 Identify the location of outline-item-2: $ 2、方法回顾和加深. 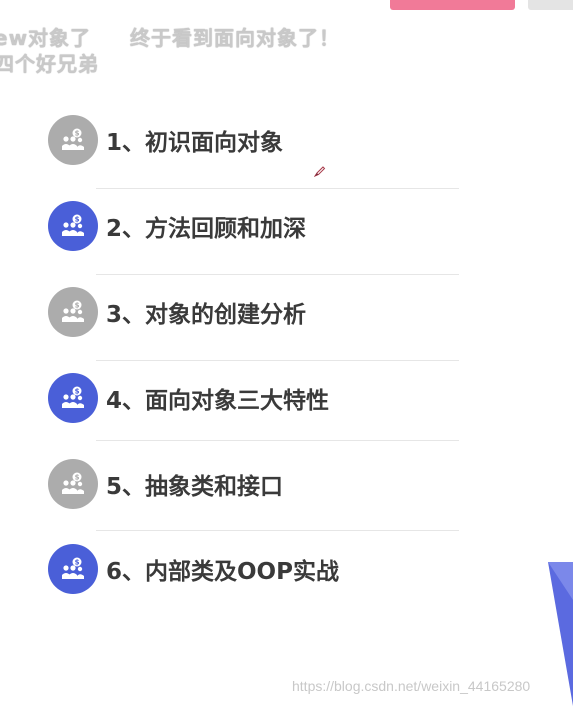
(177, 226).